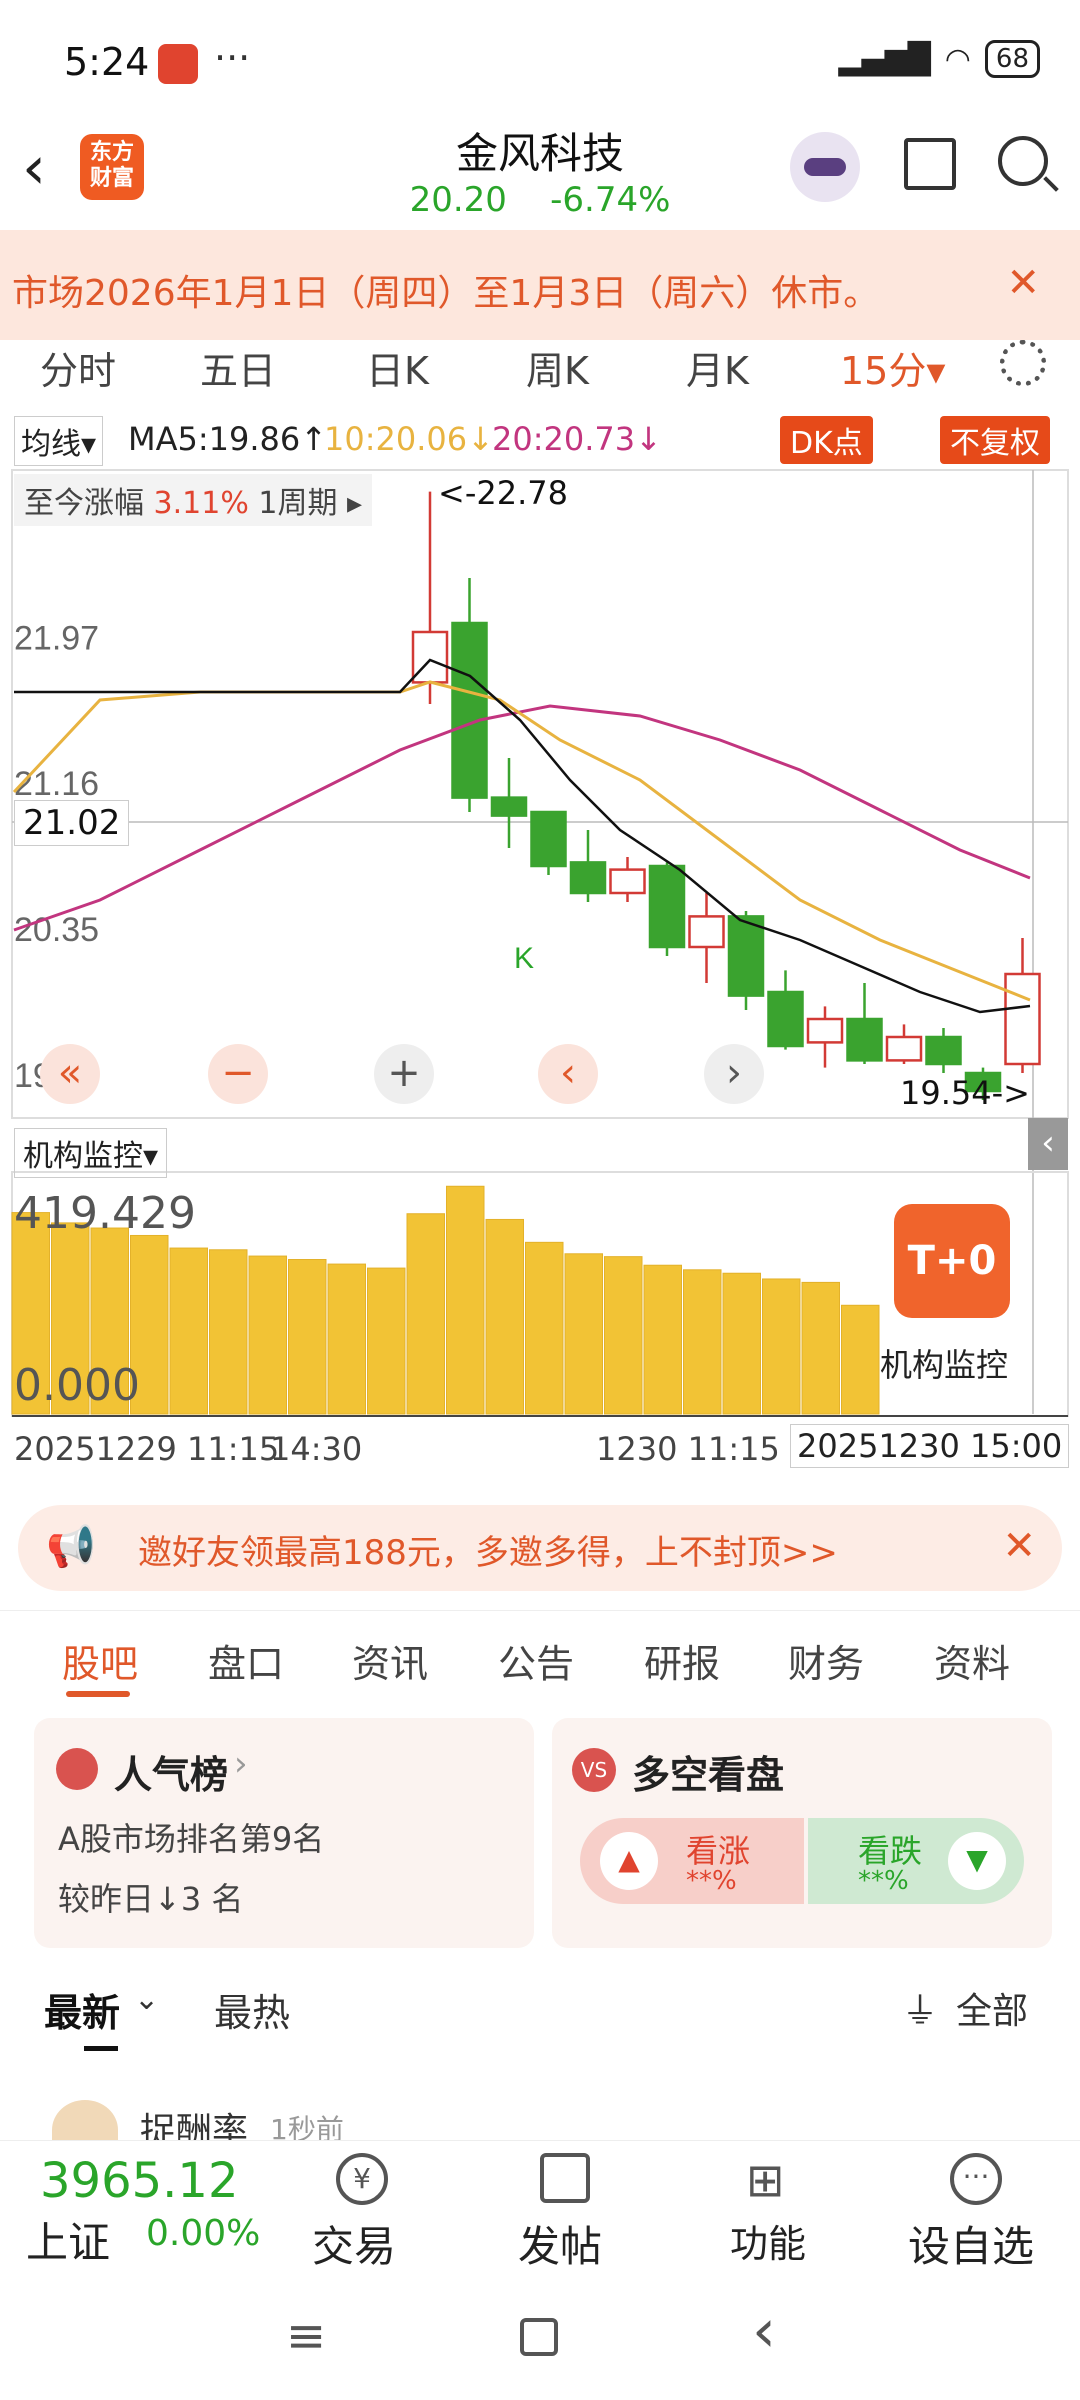 This screenshot has width=1080, height=2400. What do you see at coordinates (916, 1861) in the screenshot?
I see `vote-down-button: 看跌 **% ▼` at bounding box center [916, 1861].